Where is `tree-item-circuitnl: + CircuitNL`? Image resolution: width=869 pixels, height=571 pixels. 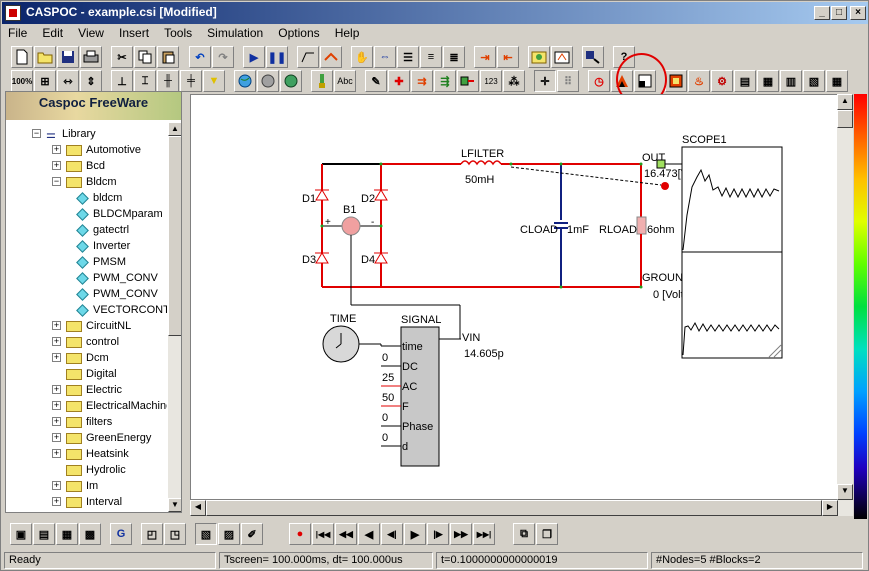 tree-item-circuitnl: + CircuitNL is located at coordinates (91, 326).